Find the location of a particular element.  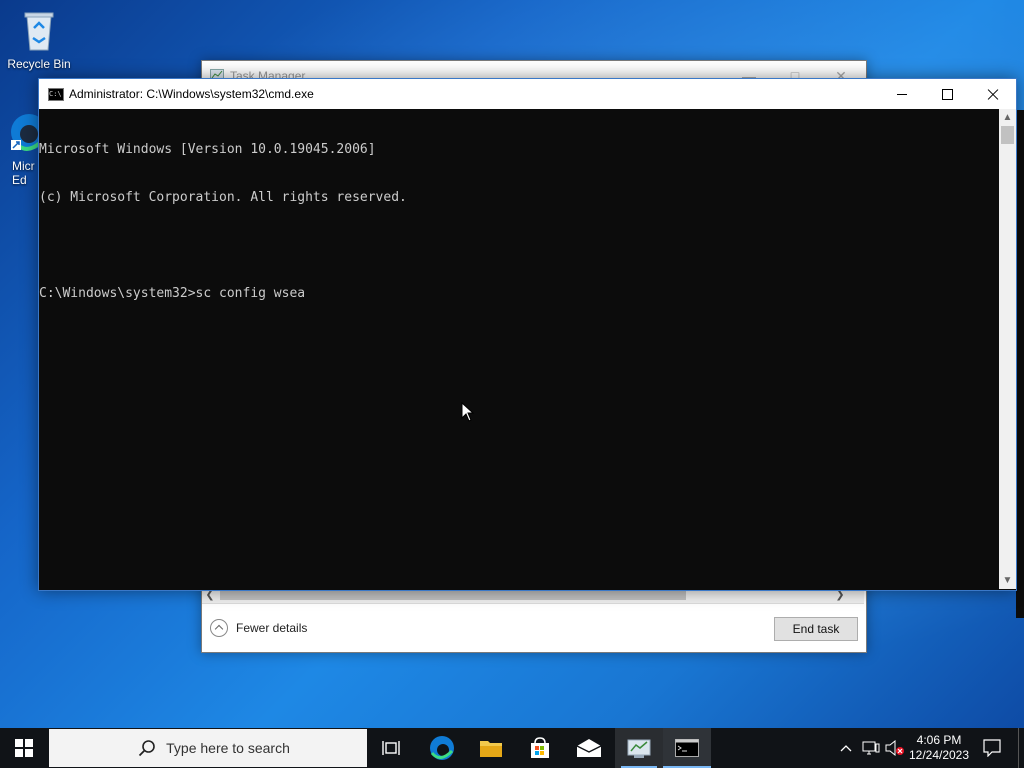

recycle-bin-desktop-icon: Recycle Bin is located at coordinates (39, 39).